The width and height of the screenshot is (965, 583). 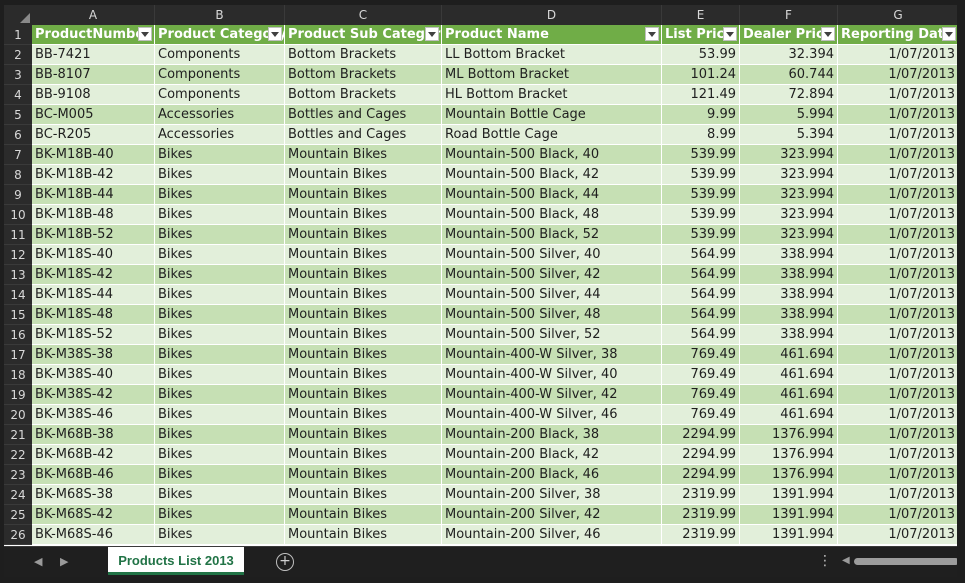 What do you see at coordinates (552, 155) in the screenshot?
I see `cell-product-name: Mountain-500 Black, 40` at bounding box center [552, 155].